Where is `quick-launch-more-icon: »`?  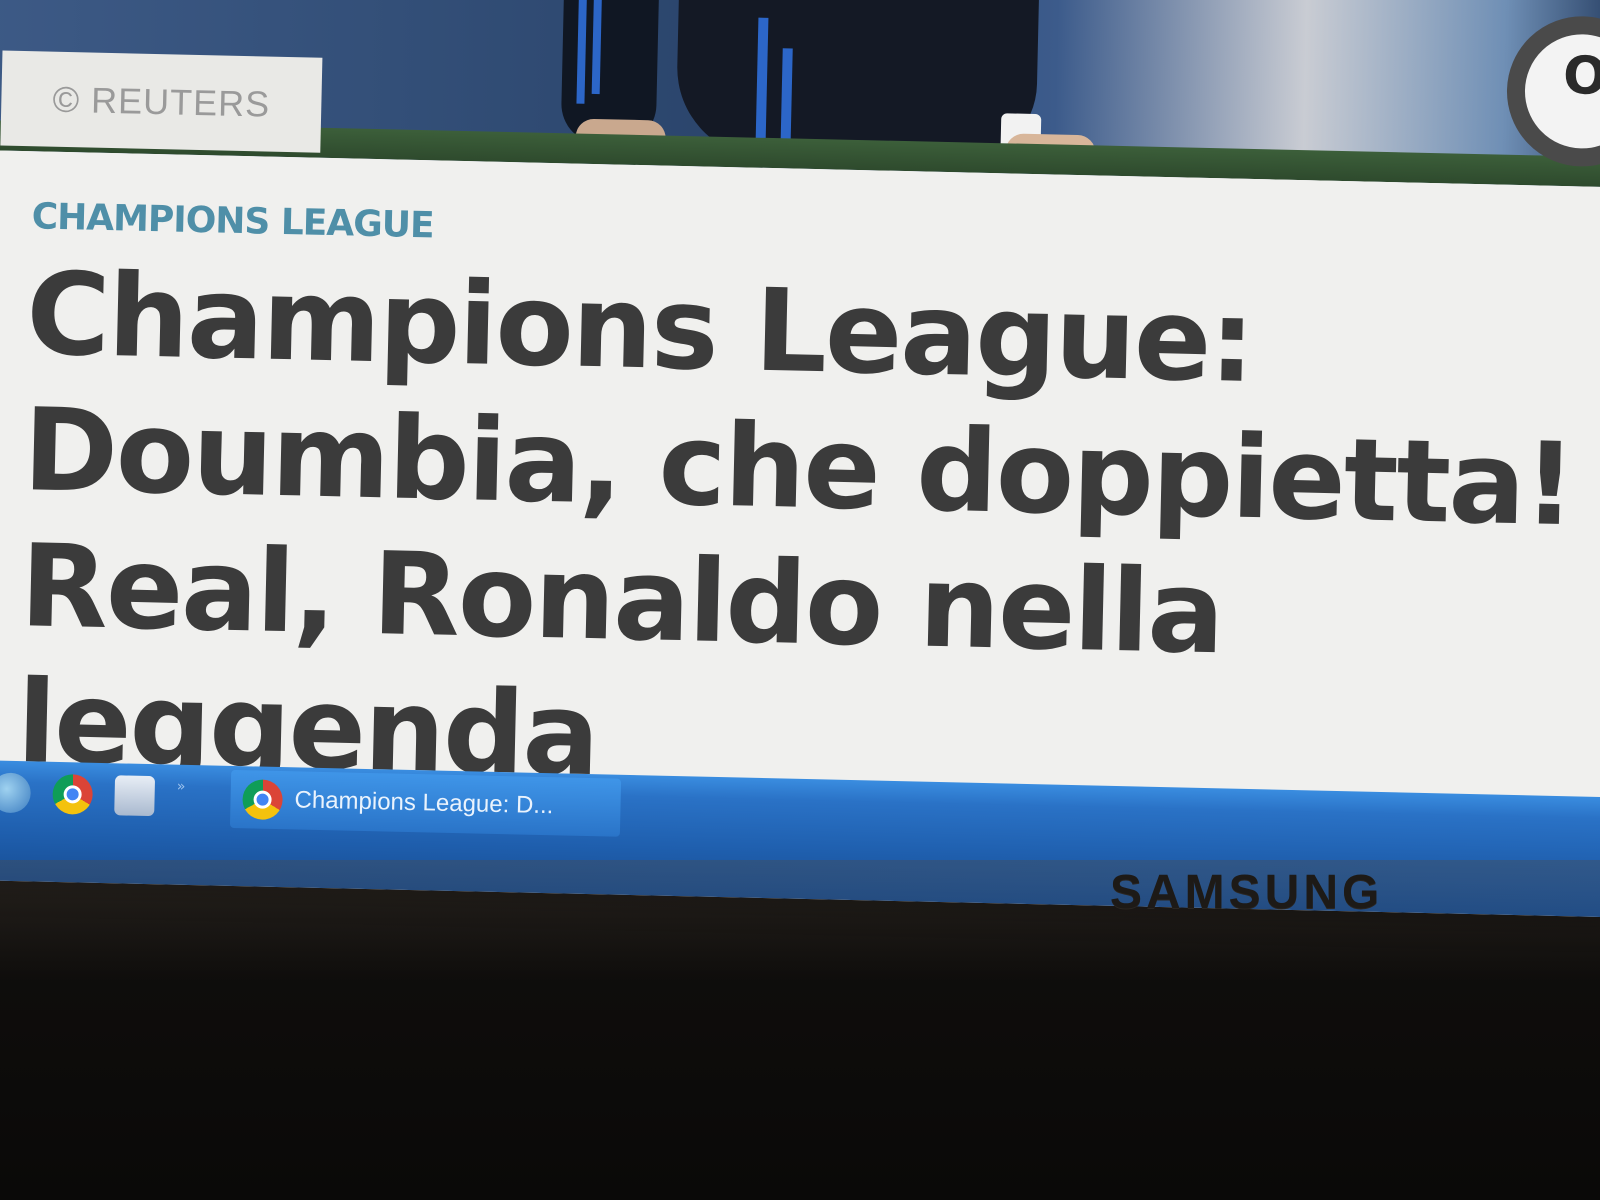 quick-launch-more-icon: » is located at coordinates (184, 787).